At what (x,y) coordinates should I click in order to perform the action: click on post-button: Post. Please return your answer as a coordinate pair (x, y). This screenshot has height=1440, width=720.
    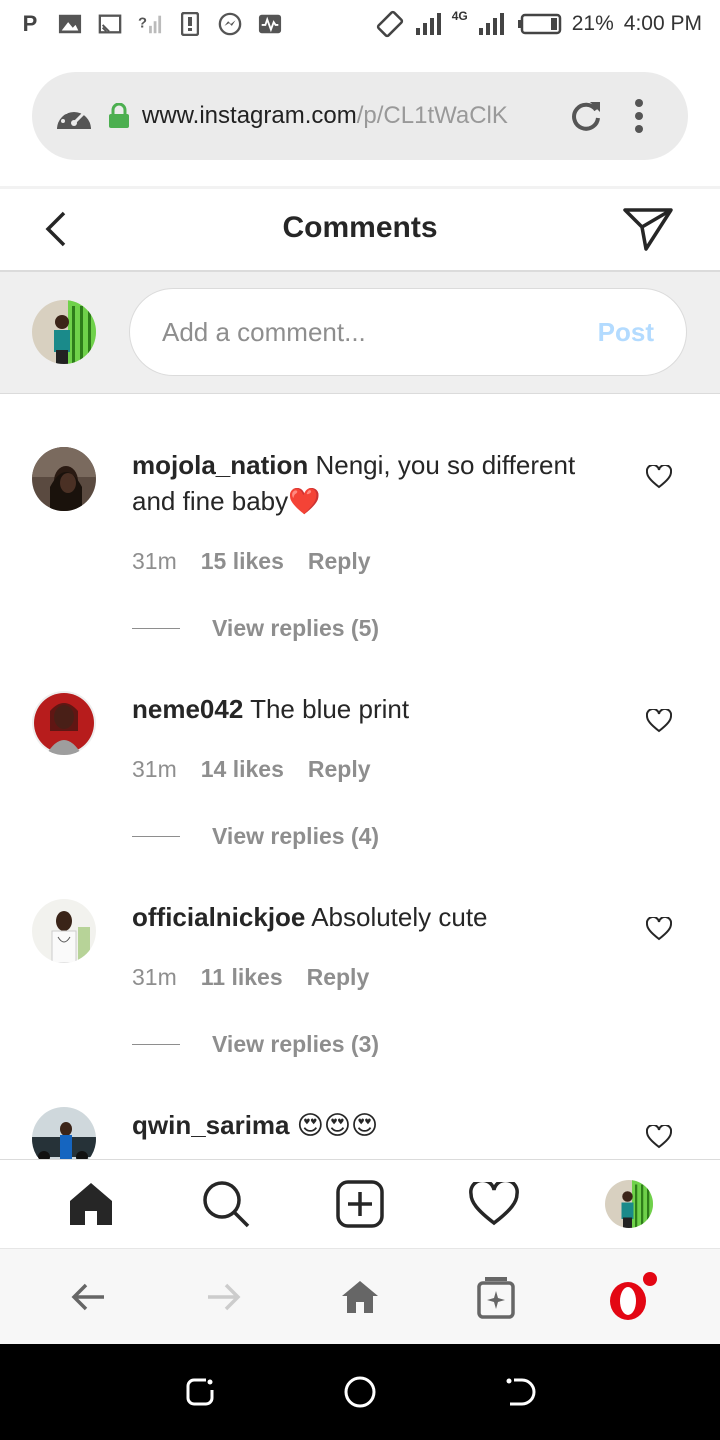
    Looking at the image, I should click on (626, 332).